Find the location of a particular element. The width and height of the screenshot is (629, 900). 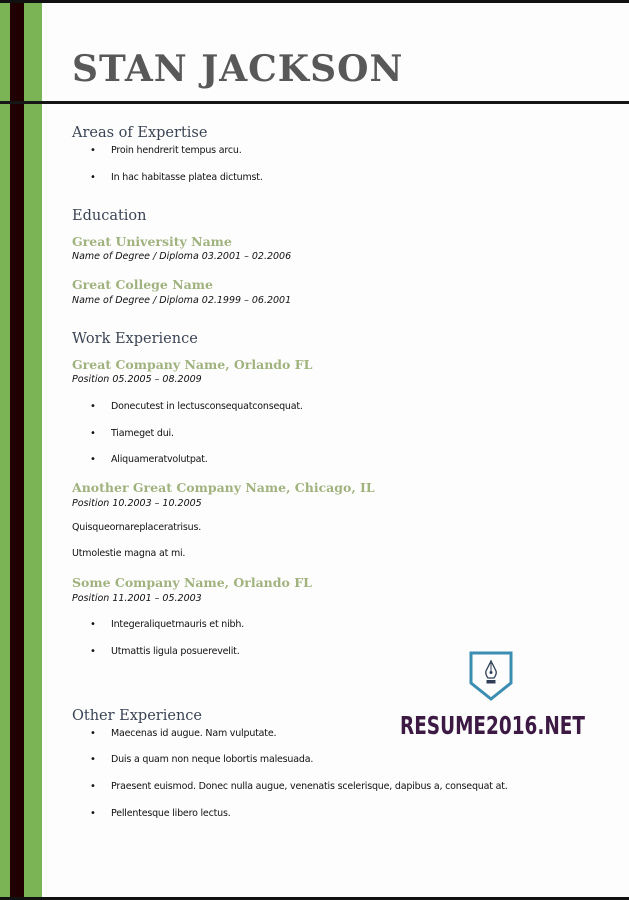

section-title-work: Work Experience is located at coordinates (135, 339).